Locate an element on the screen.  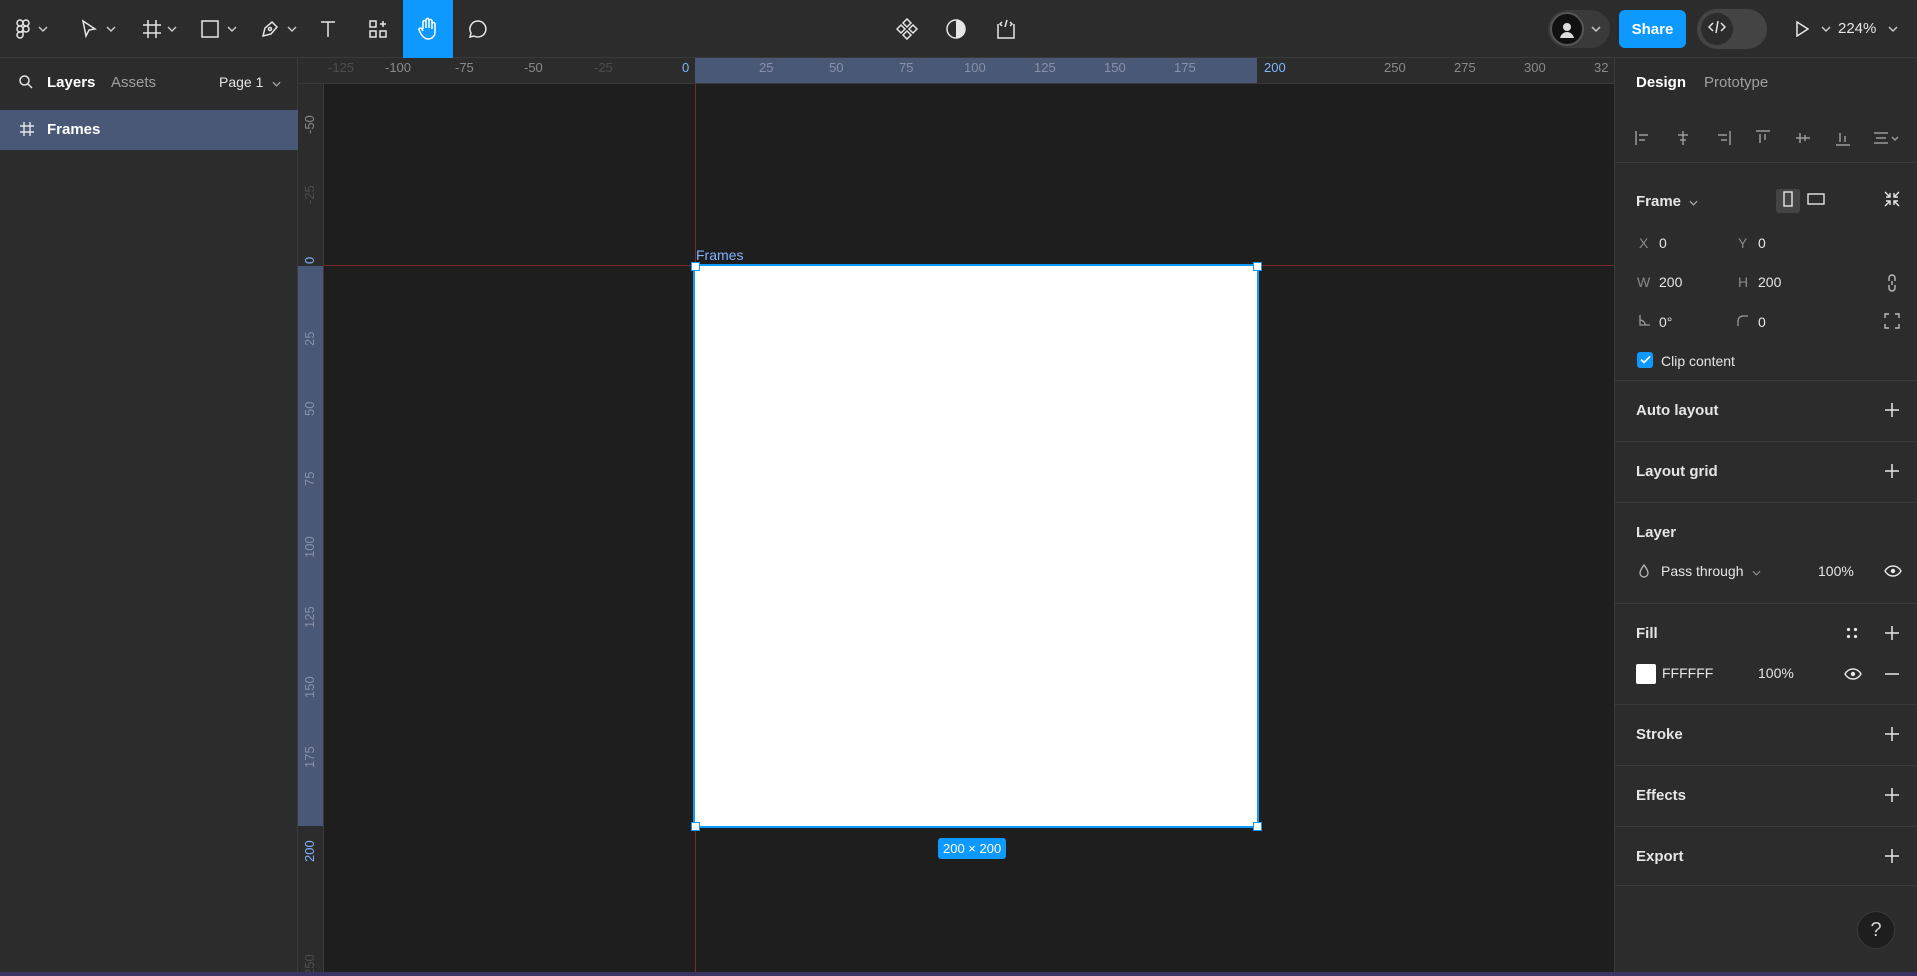
y-label: Y is located at coordinates (1743, 243).